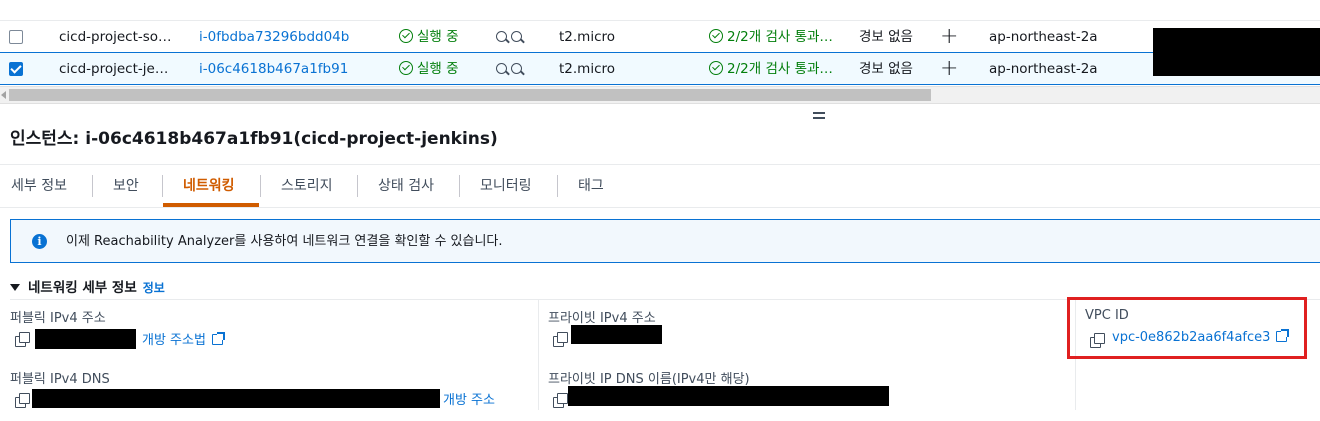 Image resolution: width=1320 pixels, height=421 pixels. Describe the element at coordinates (211, 205) in the screenshot. I see `active-tab-indicator` at that location.